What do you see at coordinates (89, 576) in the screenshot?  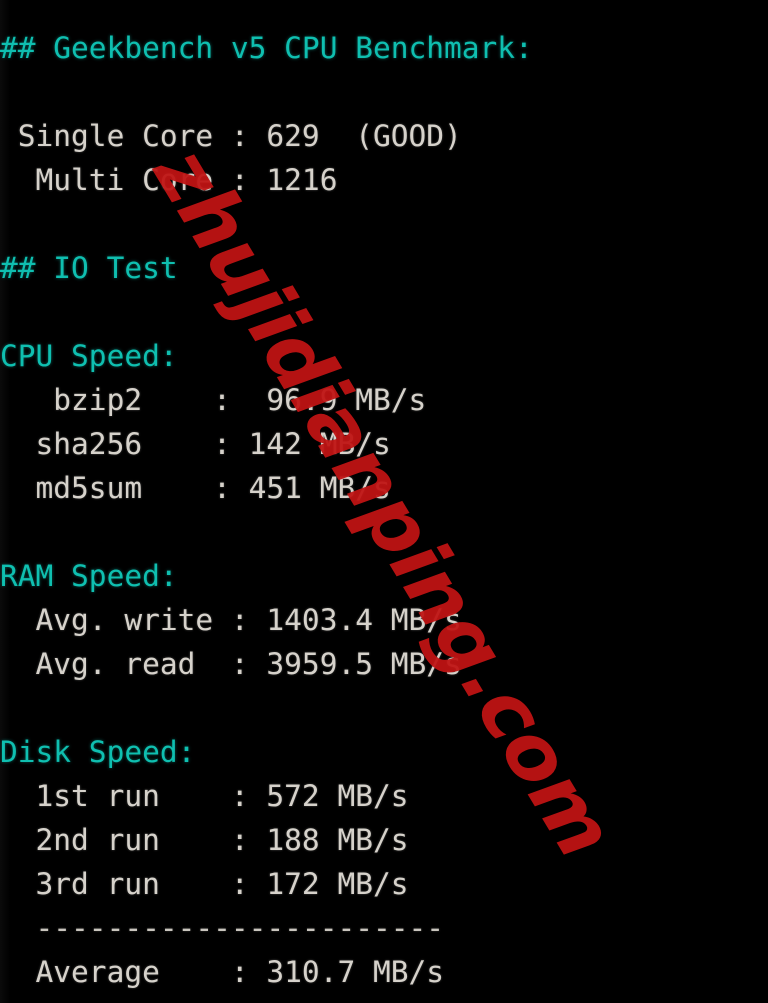 I see `ram-speed-heading: RAM Speed:` at bounding box center [89, 576].